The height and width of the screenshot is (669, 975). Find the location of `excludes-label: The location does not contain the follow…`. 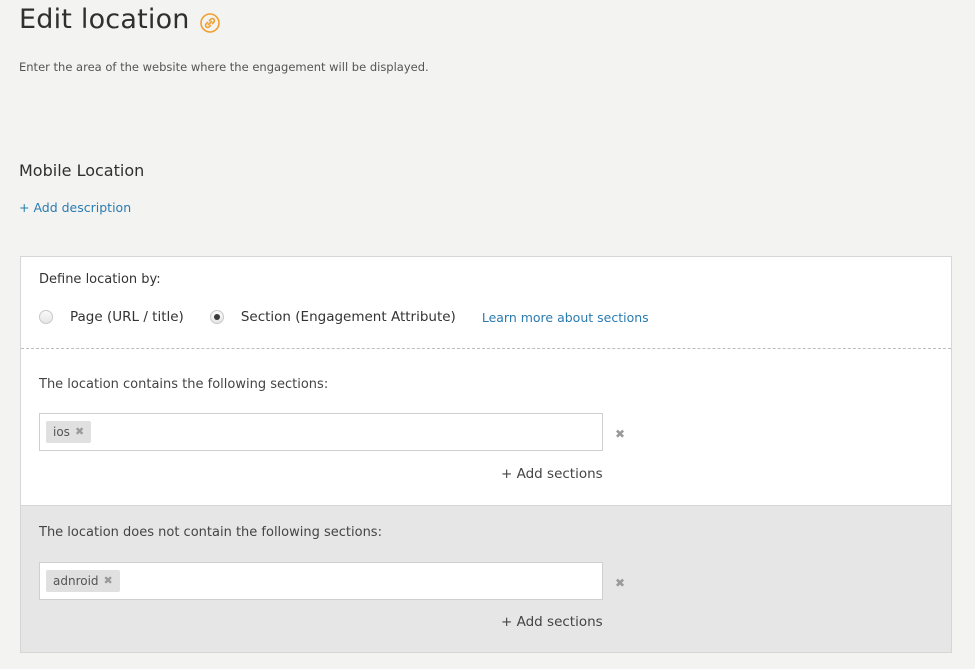

excludes-label: The location does not contain the follow… is located at coordinates (210, 532).